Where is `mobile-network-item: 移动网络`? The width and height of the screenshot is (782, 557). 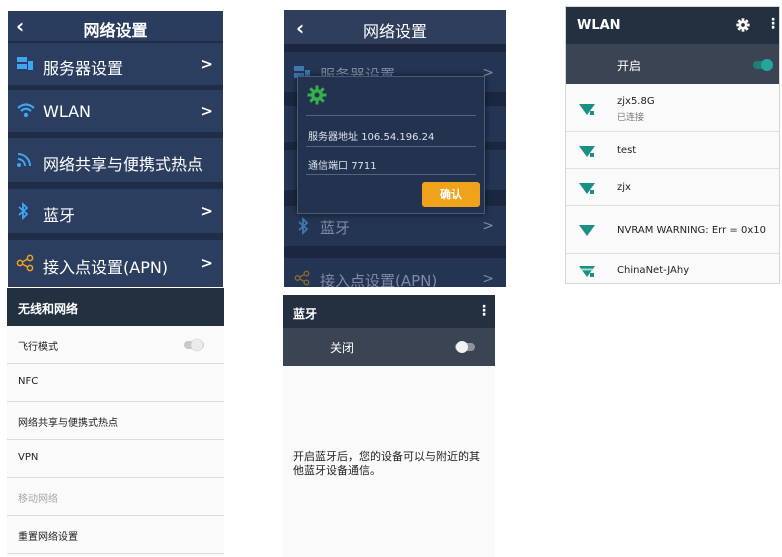 mobile-network-item: 移动网络 is located at coordinates (115, 497).